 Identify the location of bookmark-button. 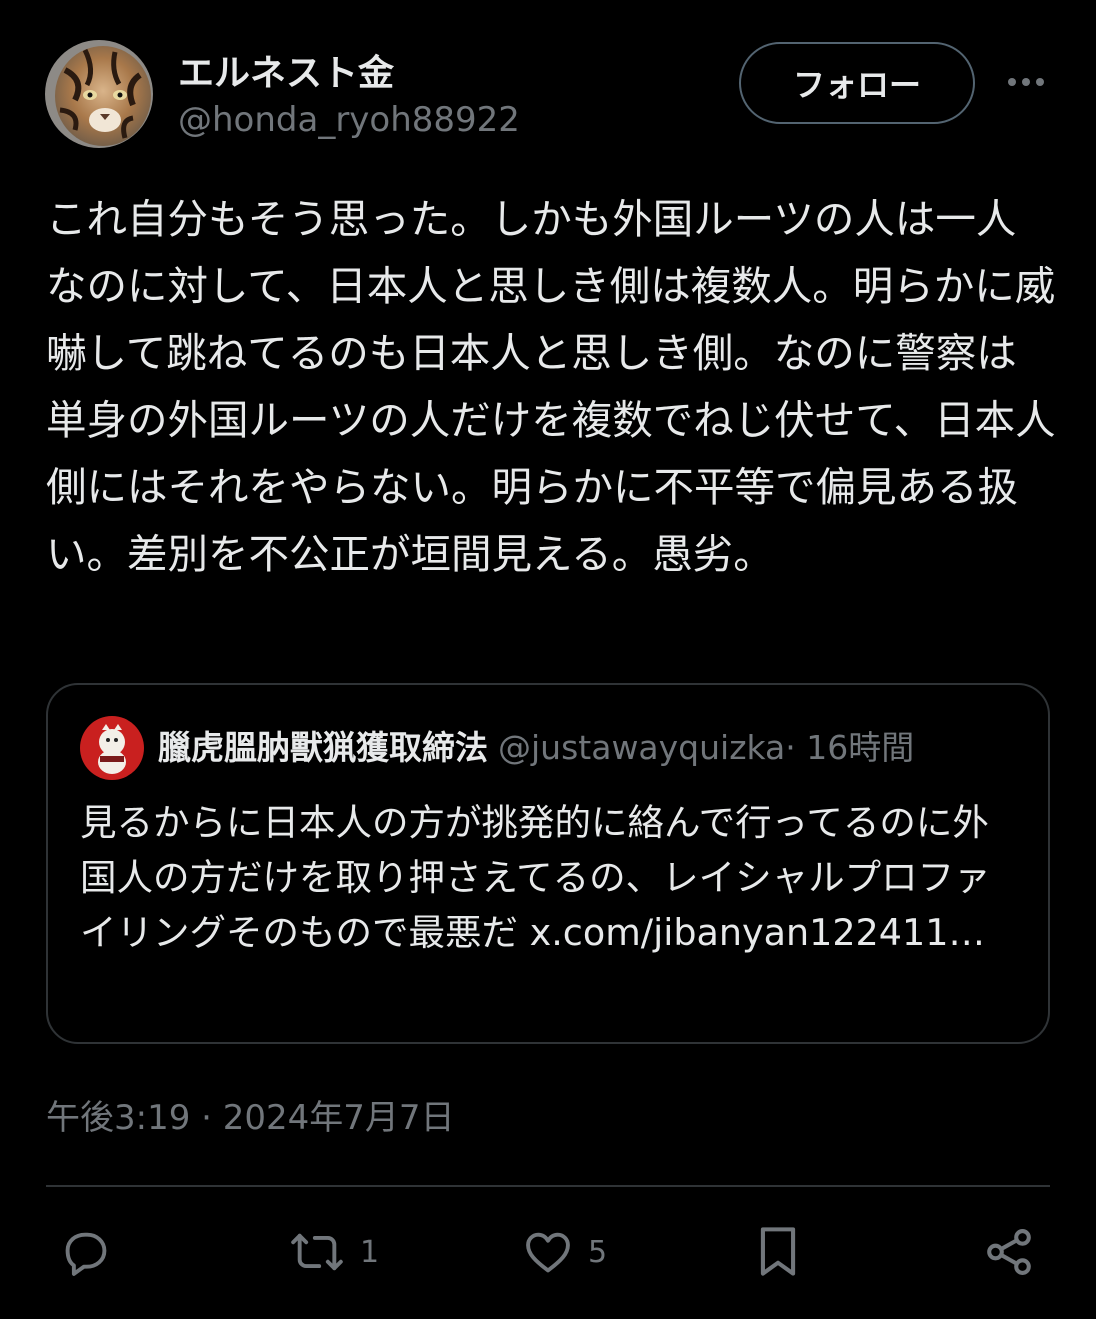
(778, 1252).